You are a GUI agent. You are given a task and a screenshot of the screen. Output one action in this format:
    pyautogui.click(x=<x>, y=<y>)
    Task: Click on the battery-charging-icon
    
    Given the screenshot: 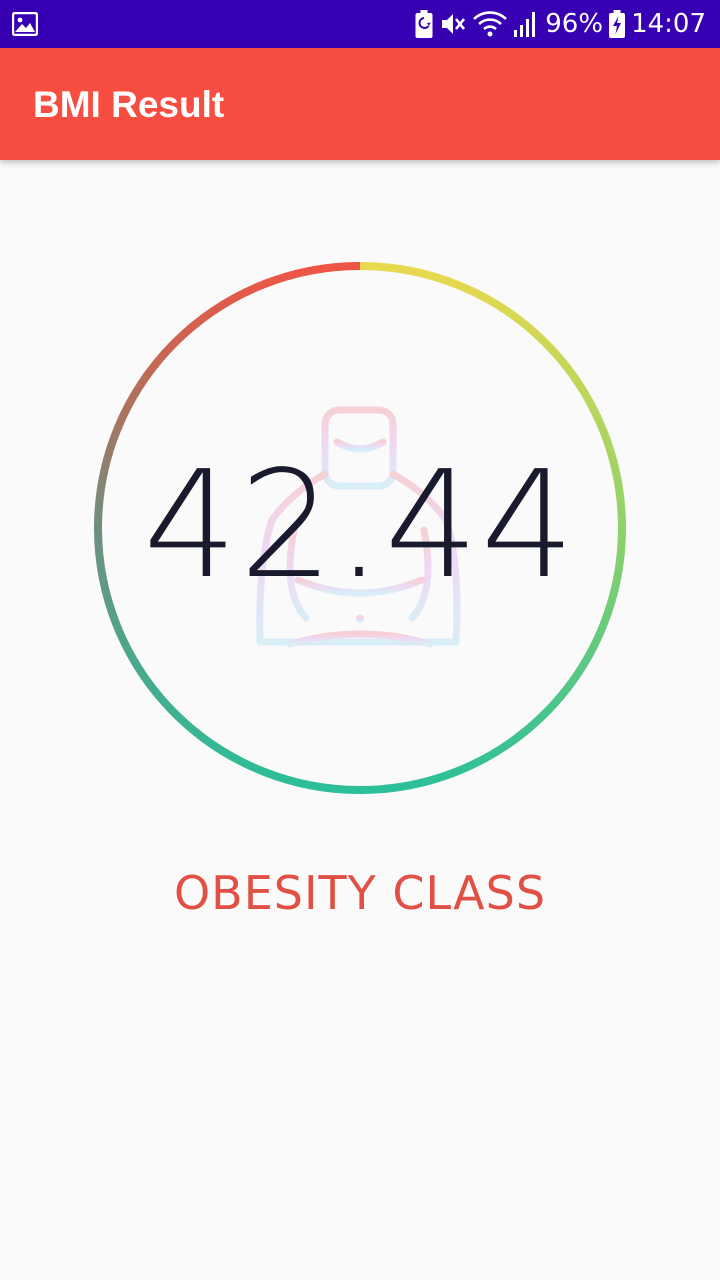 What is the action you would take?
    pyautogui.click(x=617, y=24)
    